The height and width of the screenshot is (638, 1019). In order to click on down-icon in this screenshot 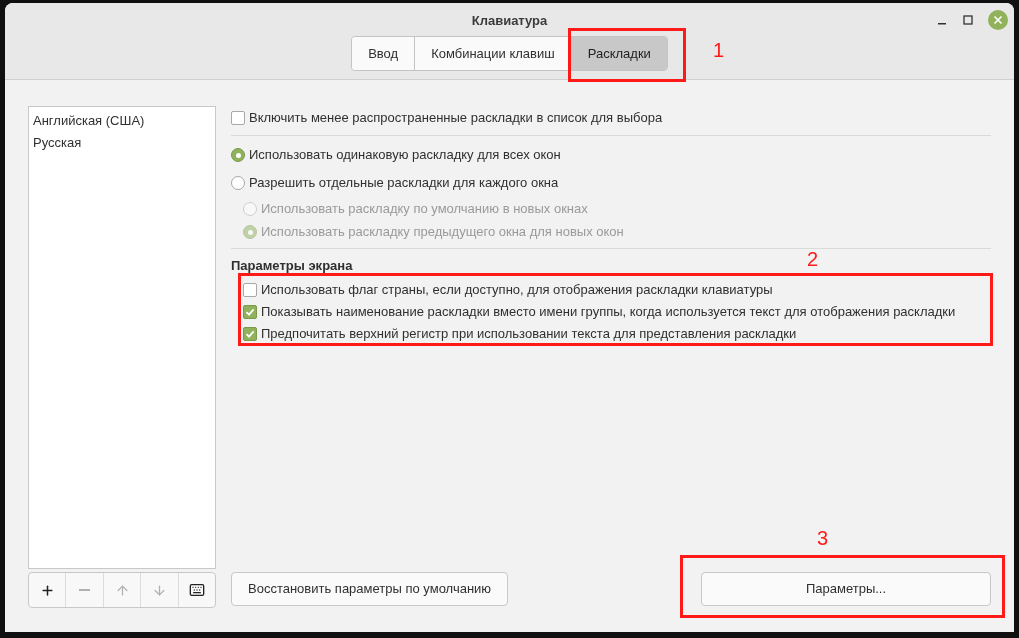, I will do `click(159, 590)`.